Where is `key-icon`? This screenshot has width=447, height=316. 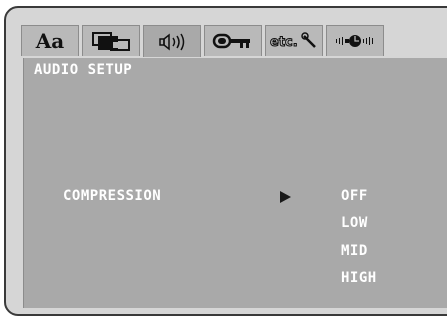 key-icon is located at coordinates (231, 41).